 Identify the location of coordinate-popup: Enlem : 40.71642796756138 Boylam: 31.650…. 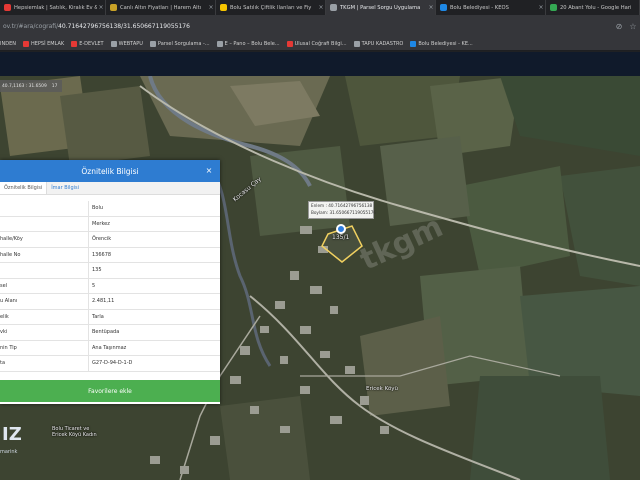
(342, 210).